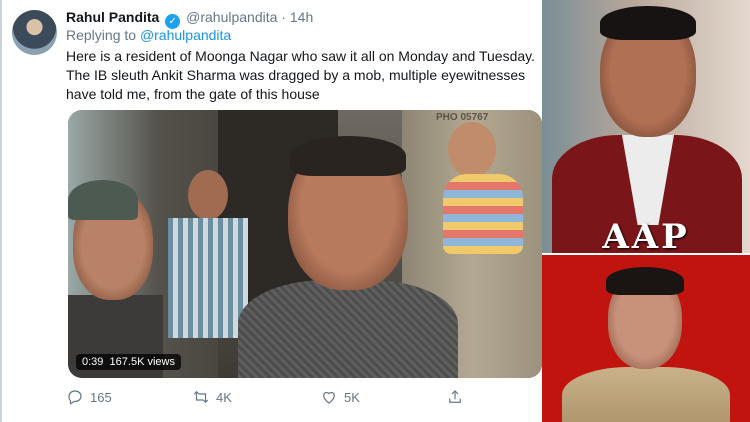  I want to click on video-person-left, so click(115, 279).